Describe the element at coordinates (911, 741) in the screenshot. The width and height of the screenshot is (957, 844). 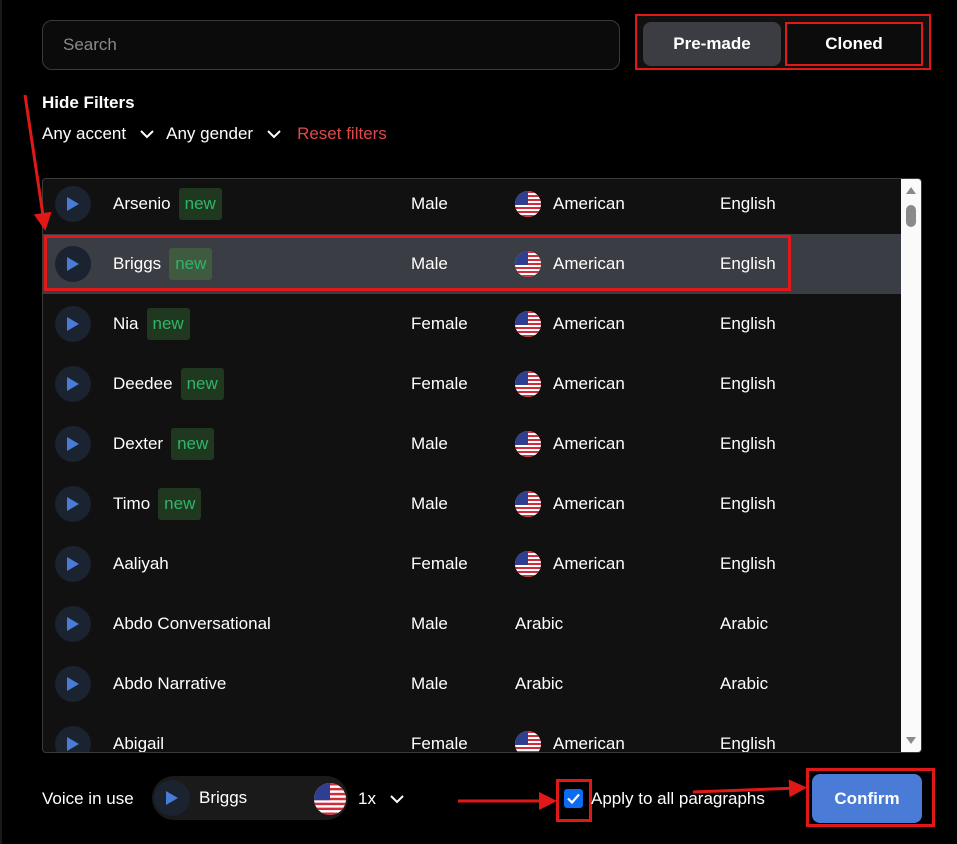
I see `scroll-down-arrow-icon` at that location.